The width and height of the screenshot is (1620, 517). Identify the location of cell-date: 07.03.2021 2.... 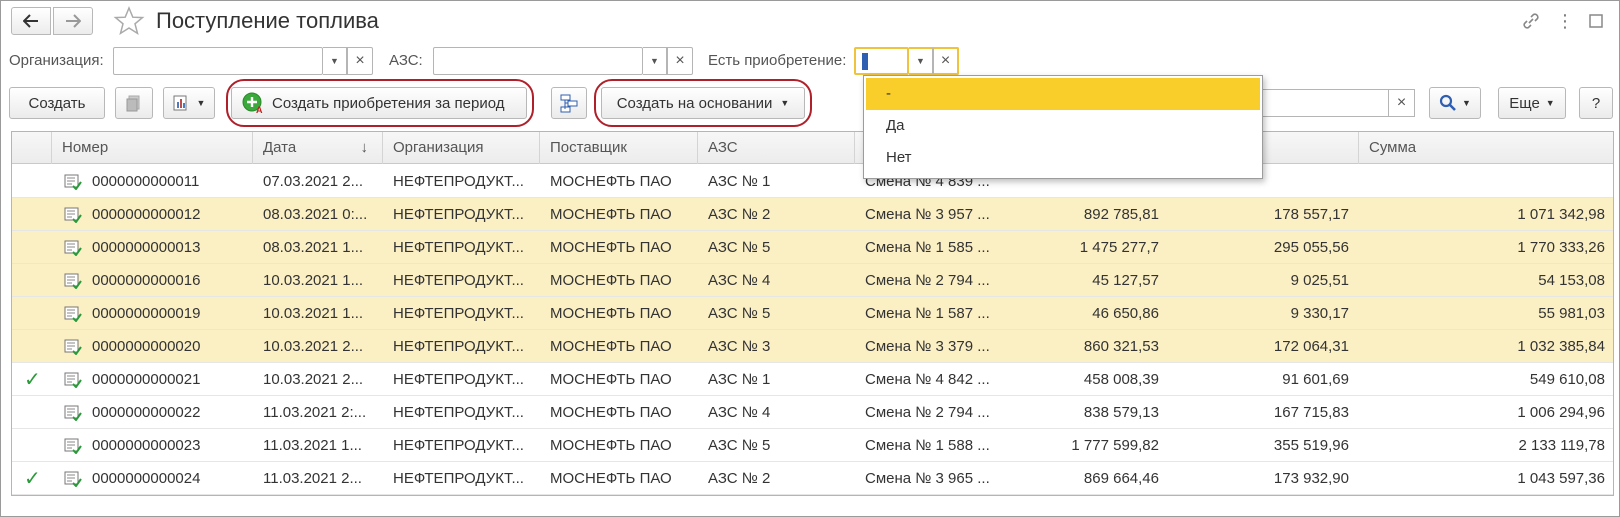
(318, 181).